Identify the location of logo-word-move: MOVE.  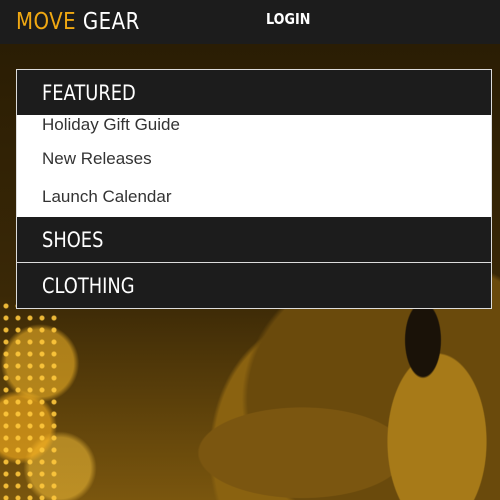
(46, 22).